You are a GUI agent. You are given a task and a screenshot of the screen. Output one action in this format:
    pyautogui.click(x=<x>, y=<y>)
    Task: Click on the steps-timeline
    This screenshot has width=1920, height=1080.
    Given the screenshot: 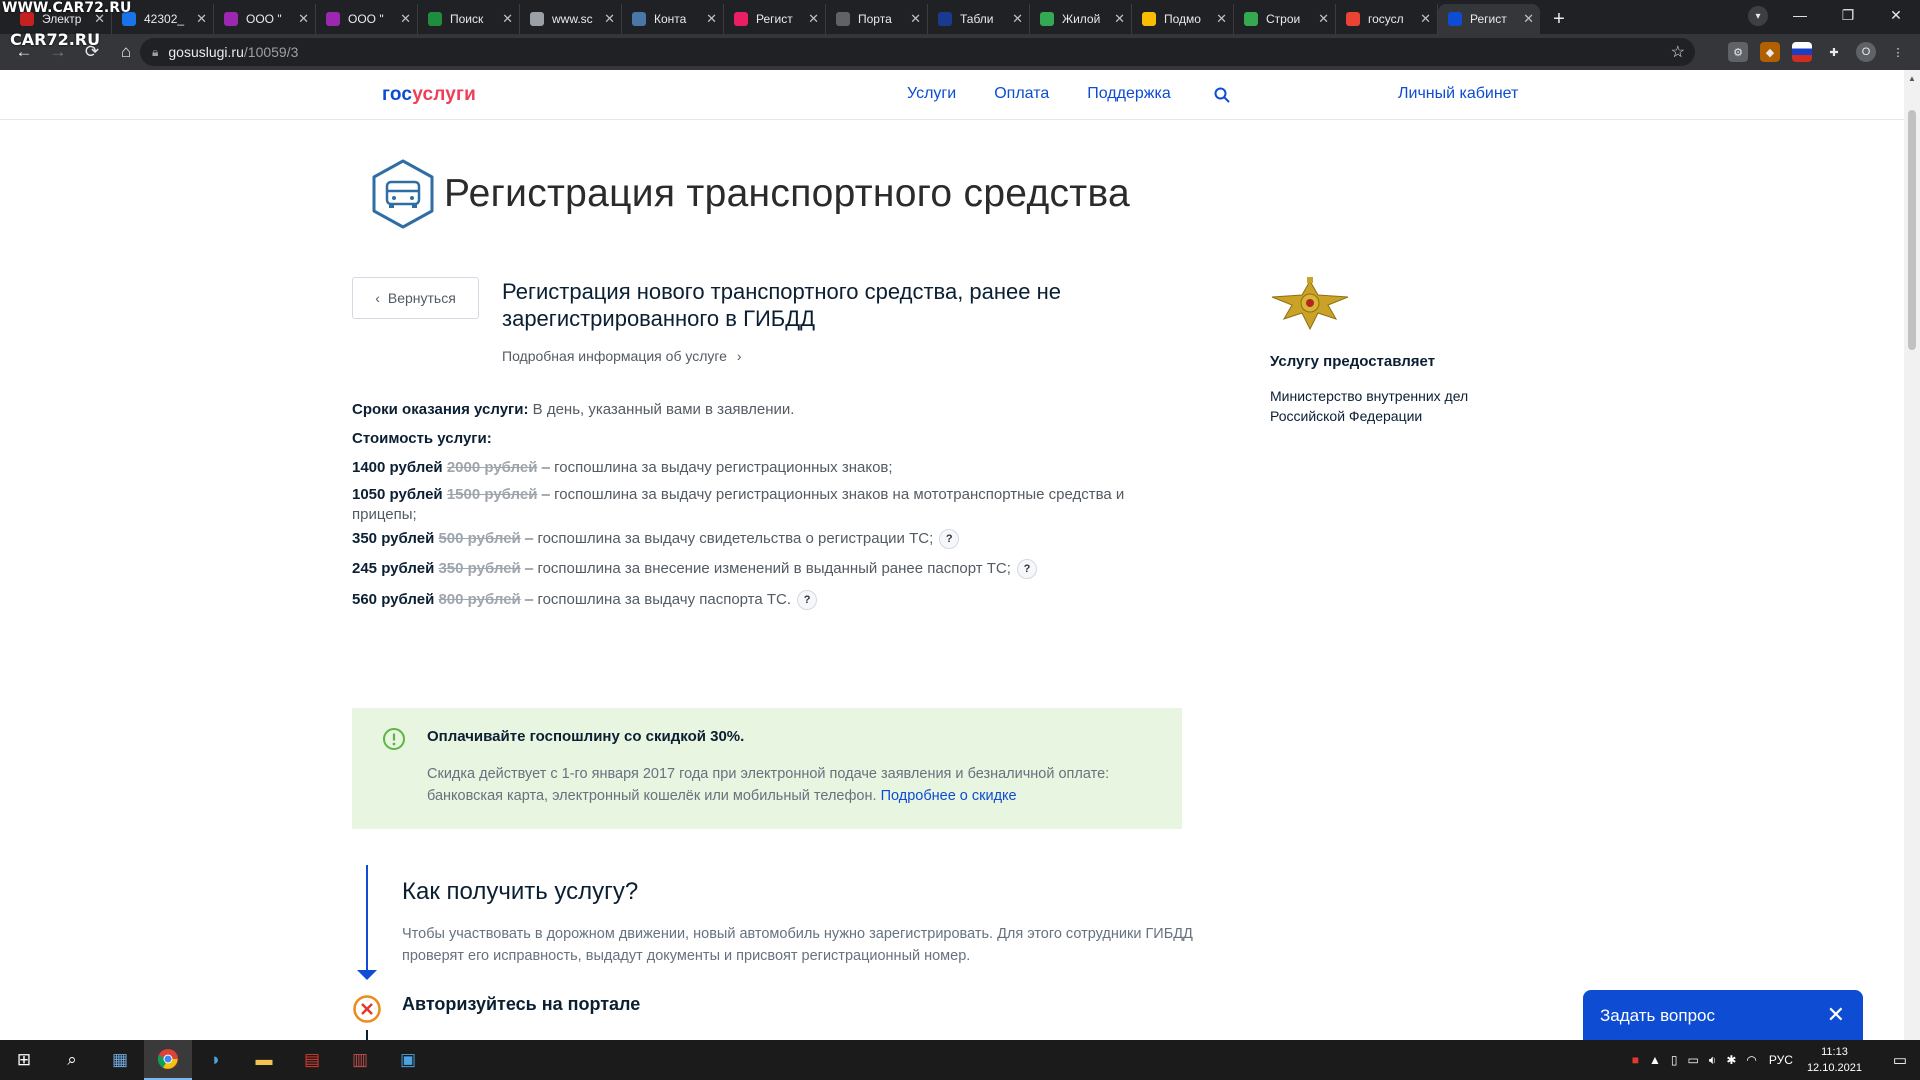 What is the action you would take?
    pyautogui.click(x=367, y=920)
    